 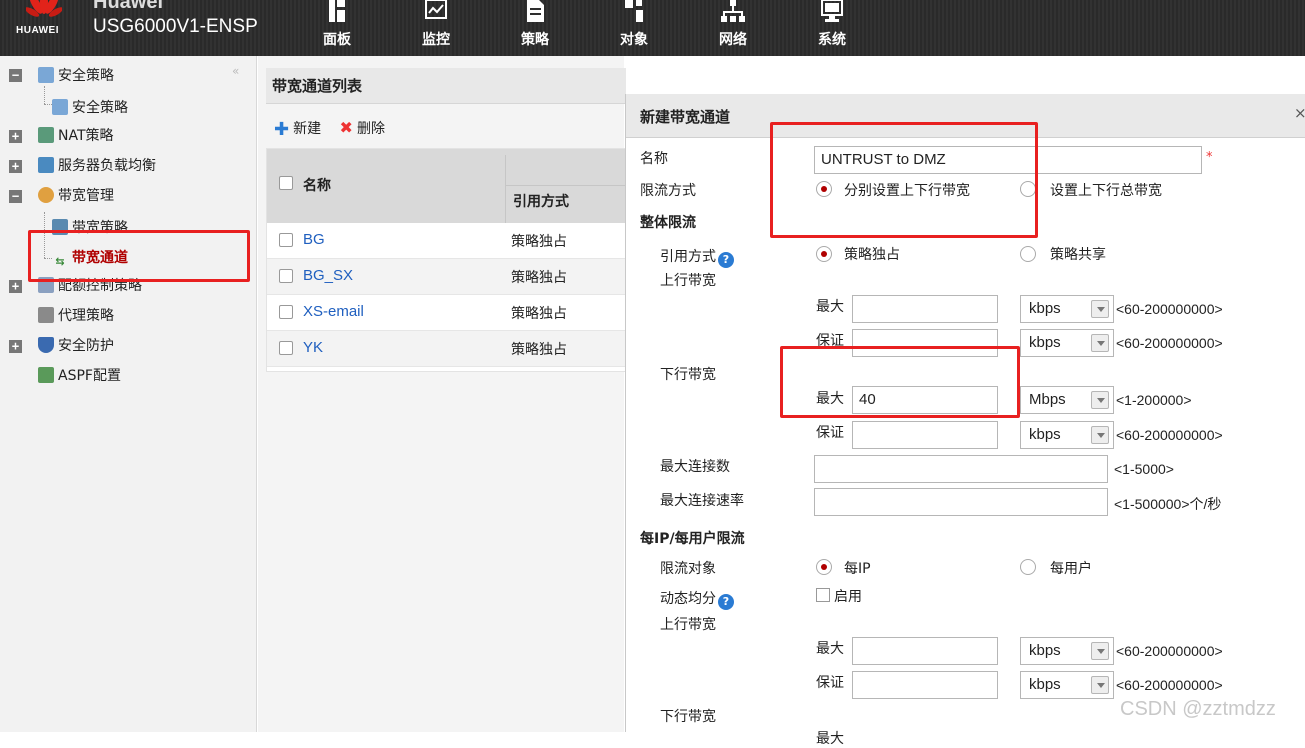 What do you see at coordinates (1078, 255) in the screenshot?
I see `radio-label: 策略共享` at bounding box center [1078, 255].